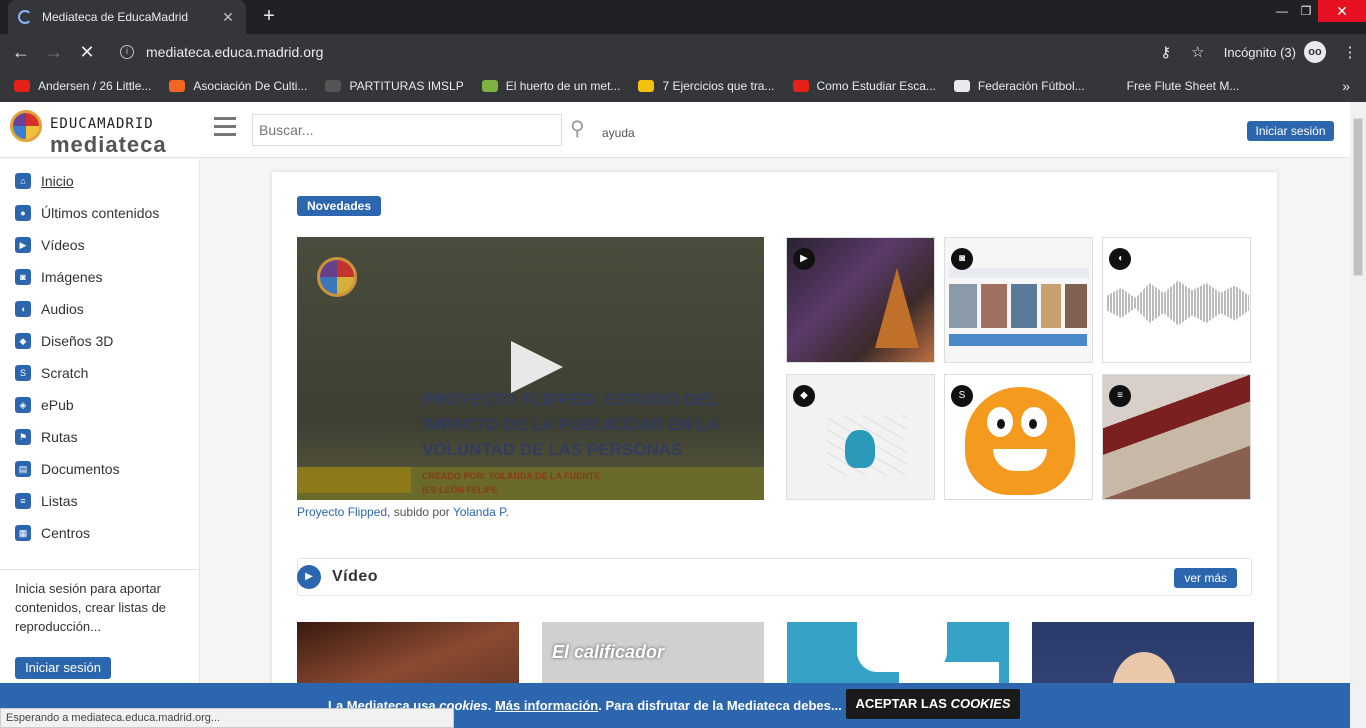  I want to click on flute-icon, so click(1110, 86).